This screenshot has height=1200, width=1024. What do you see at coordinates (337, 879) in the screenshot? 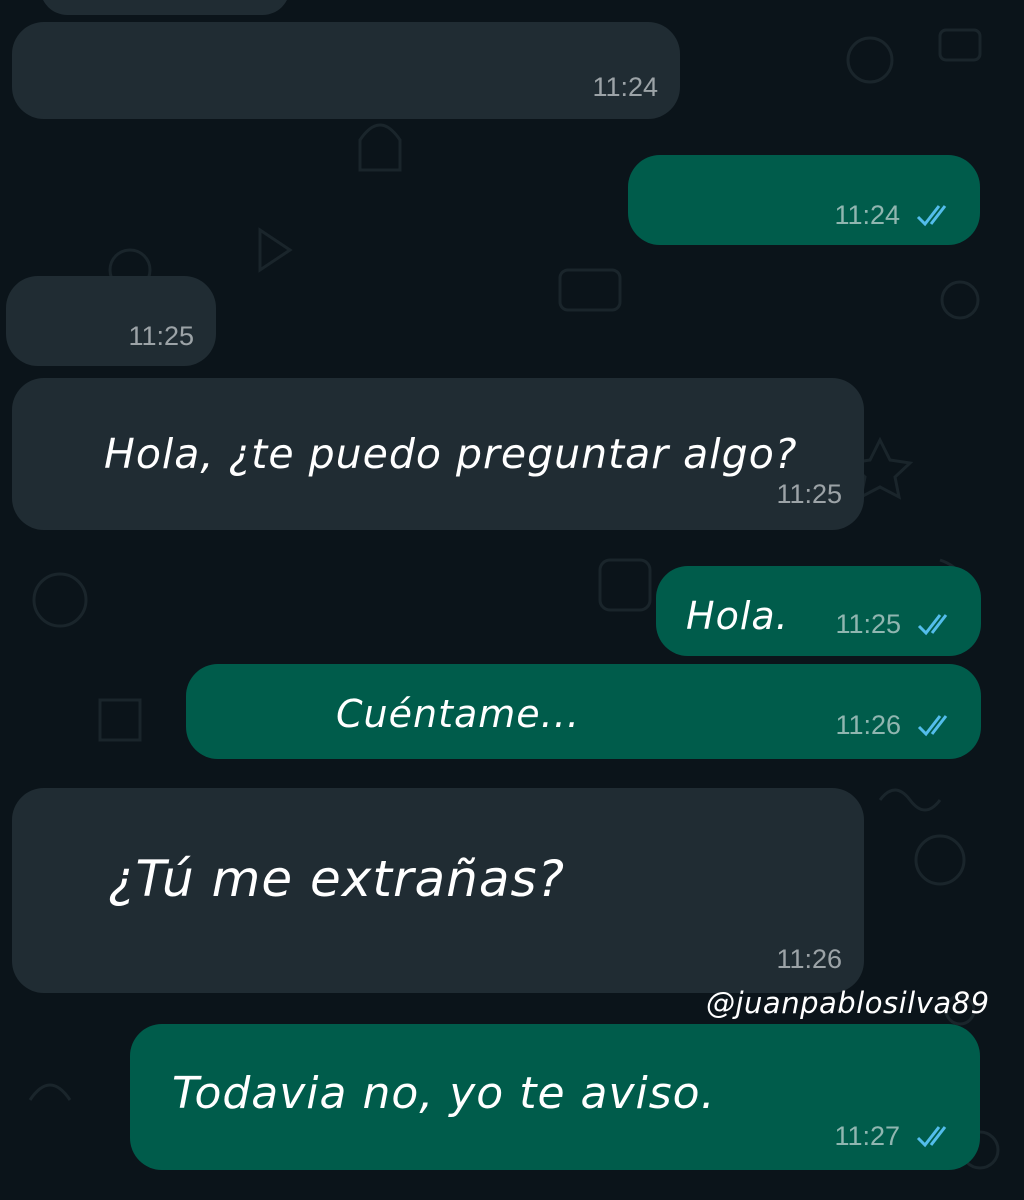
I see `message-text: ¿Tú me extrañas?` at bounding box center [337, 879].